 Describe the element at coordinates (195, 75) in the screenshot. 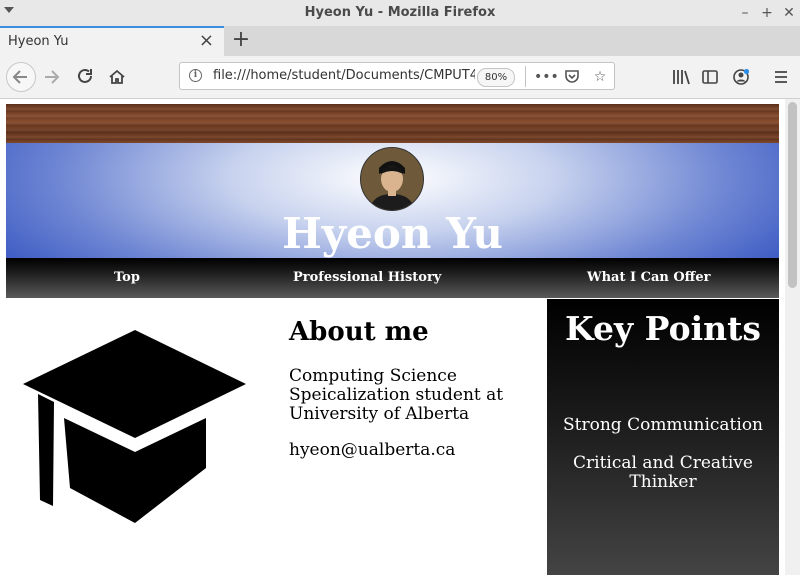

I see `site-info-icon: i` at that location.